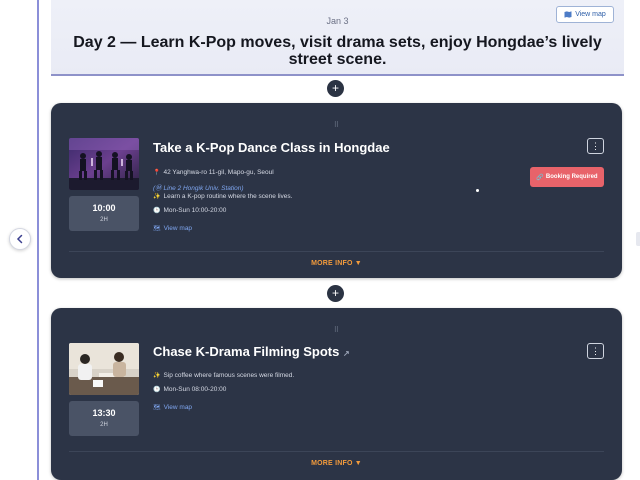 This screenshot has width=640, height=480. I want to click on time-box: 13:30 2H, so click(104, 418).